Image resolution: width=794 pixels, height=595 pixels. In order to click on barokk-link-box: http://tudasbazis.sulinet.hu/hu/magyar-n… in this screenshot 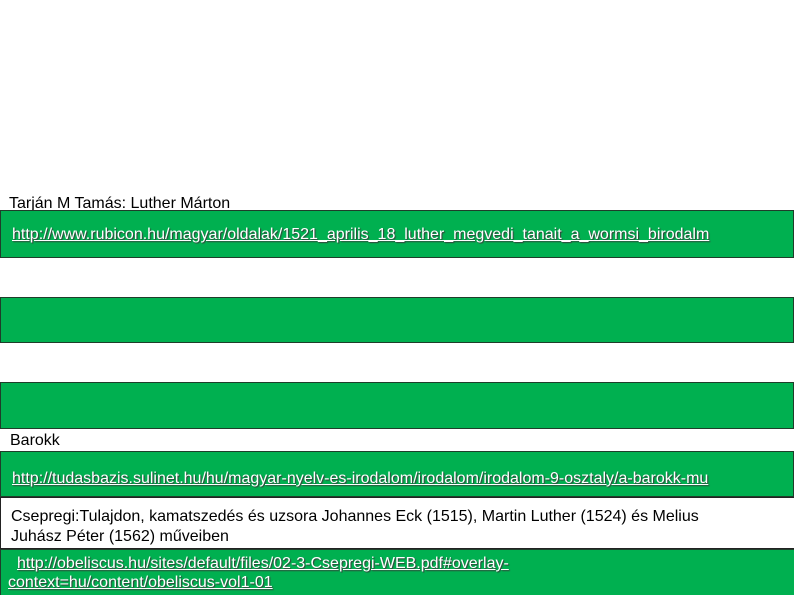, I will do `click(397, 474)`.